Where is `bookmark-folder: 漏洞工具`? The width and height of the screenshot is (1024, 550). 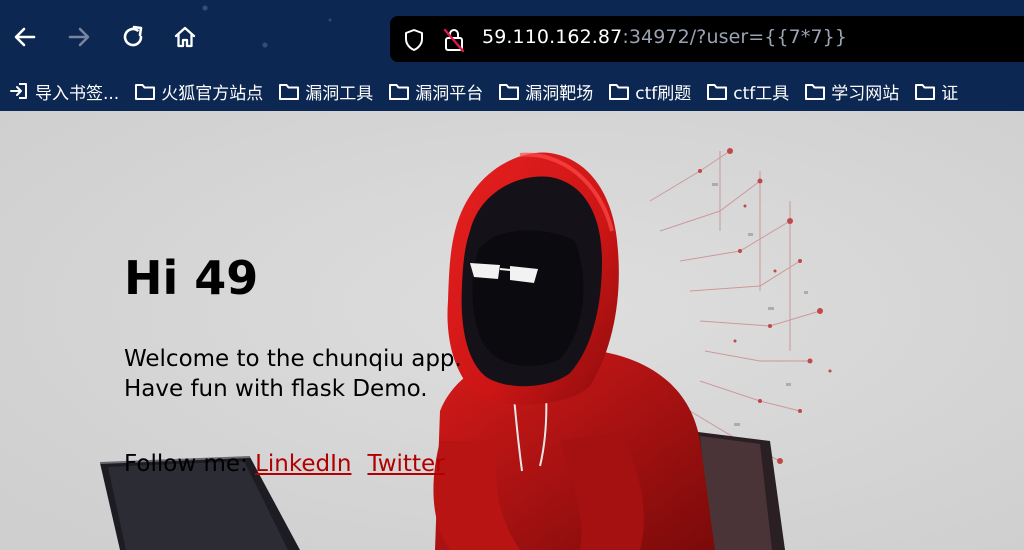 bookmark-folder: 漏洞工具 is located at coordinates (325, 91).